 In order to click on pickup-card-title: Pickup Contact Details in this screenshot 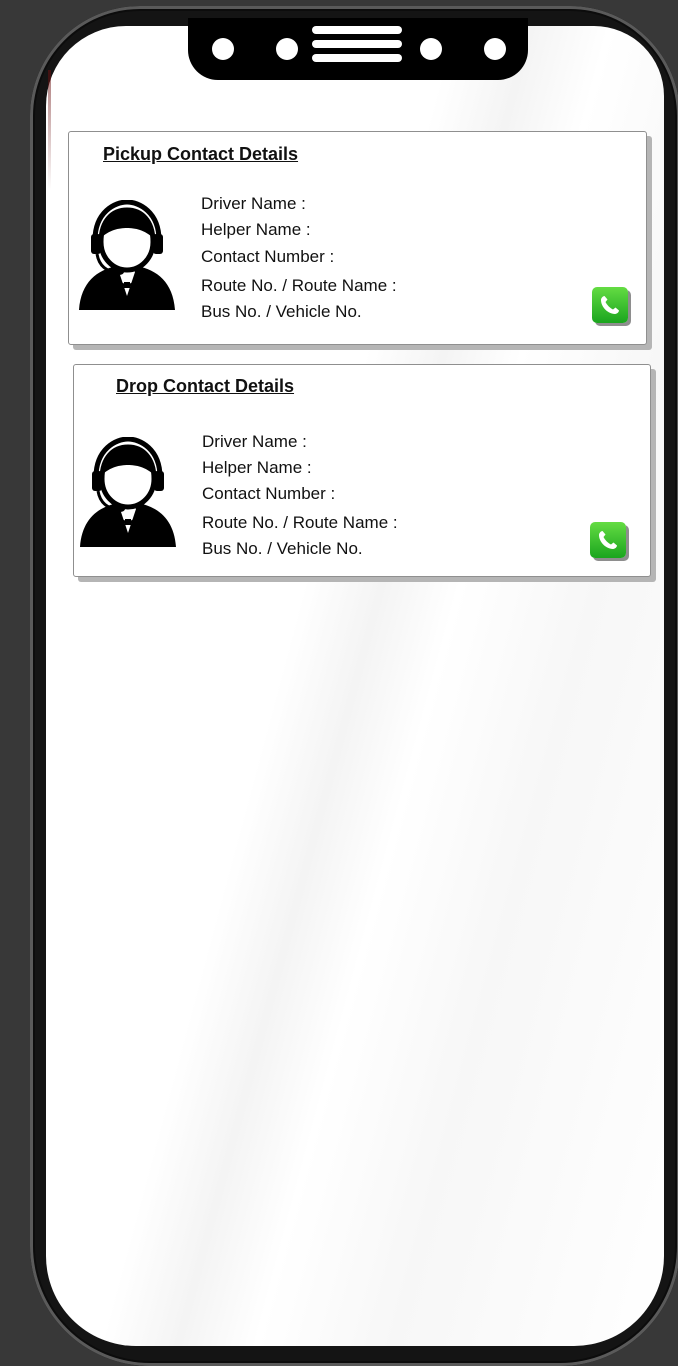, I will do `click(201, 154)`.